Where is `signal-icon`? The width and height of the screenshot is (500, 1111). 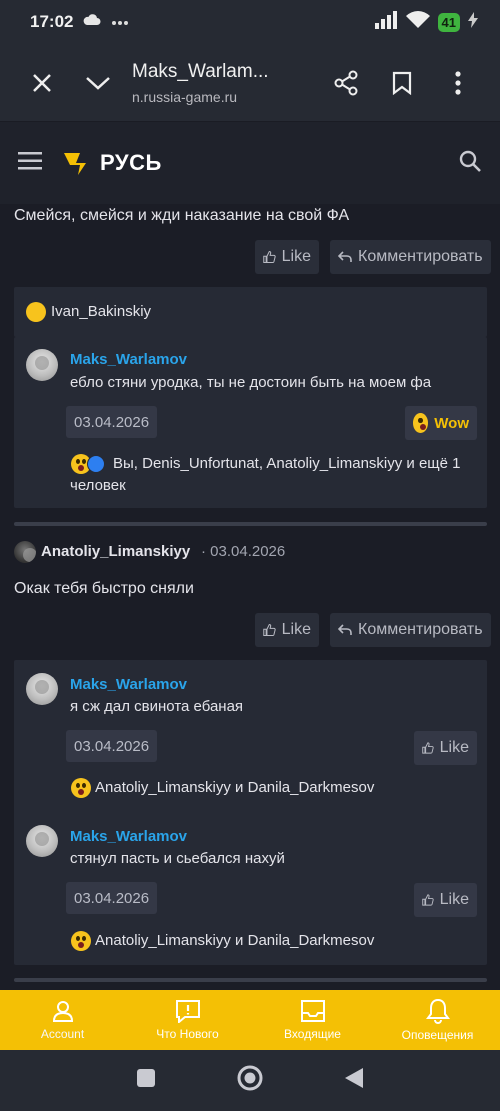
signal-icon is located at coordinates (386, 22).